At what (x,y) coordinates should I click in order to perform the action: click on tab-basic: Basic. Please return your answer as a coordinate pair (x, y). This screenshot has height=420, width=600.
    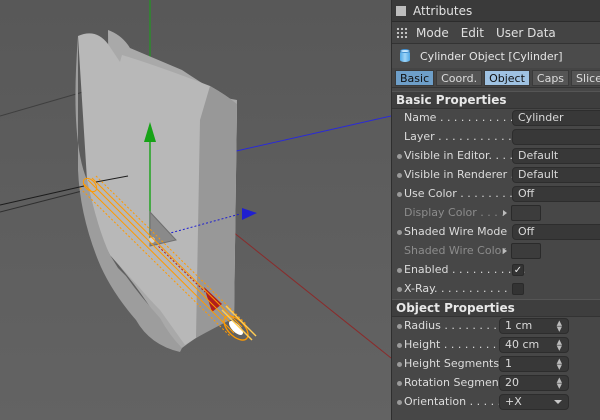
    Looking at the image, I should click on (415, 77).